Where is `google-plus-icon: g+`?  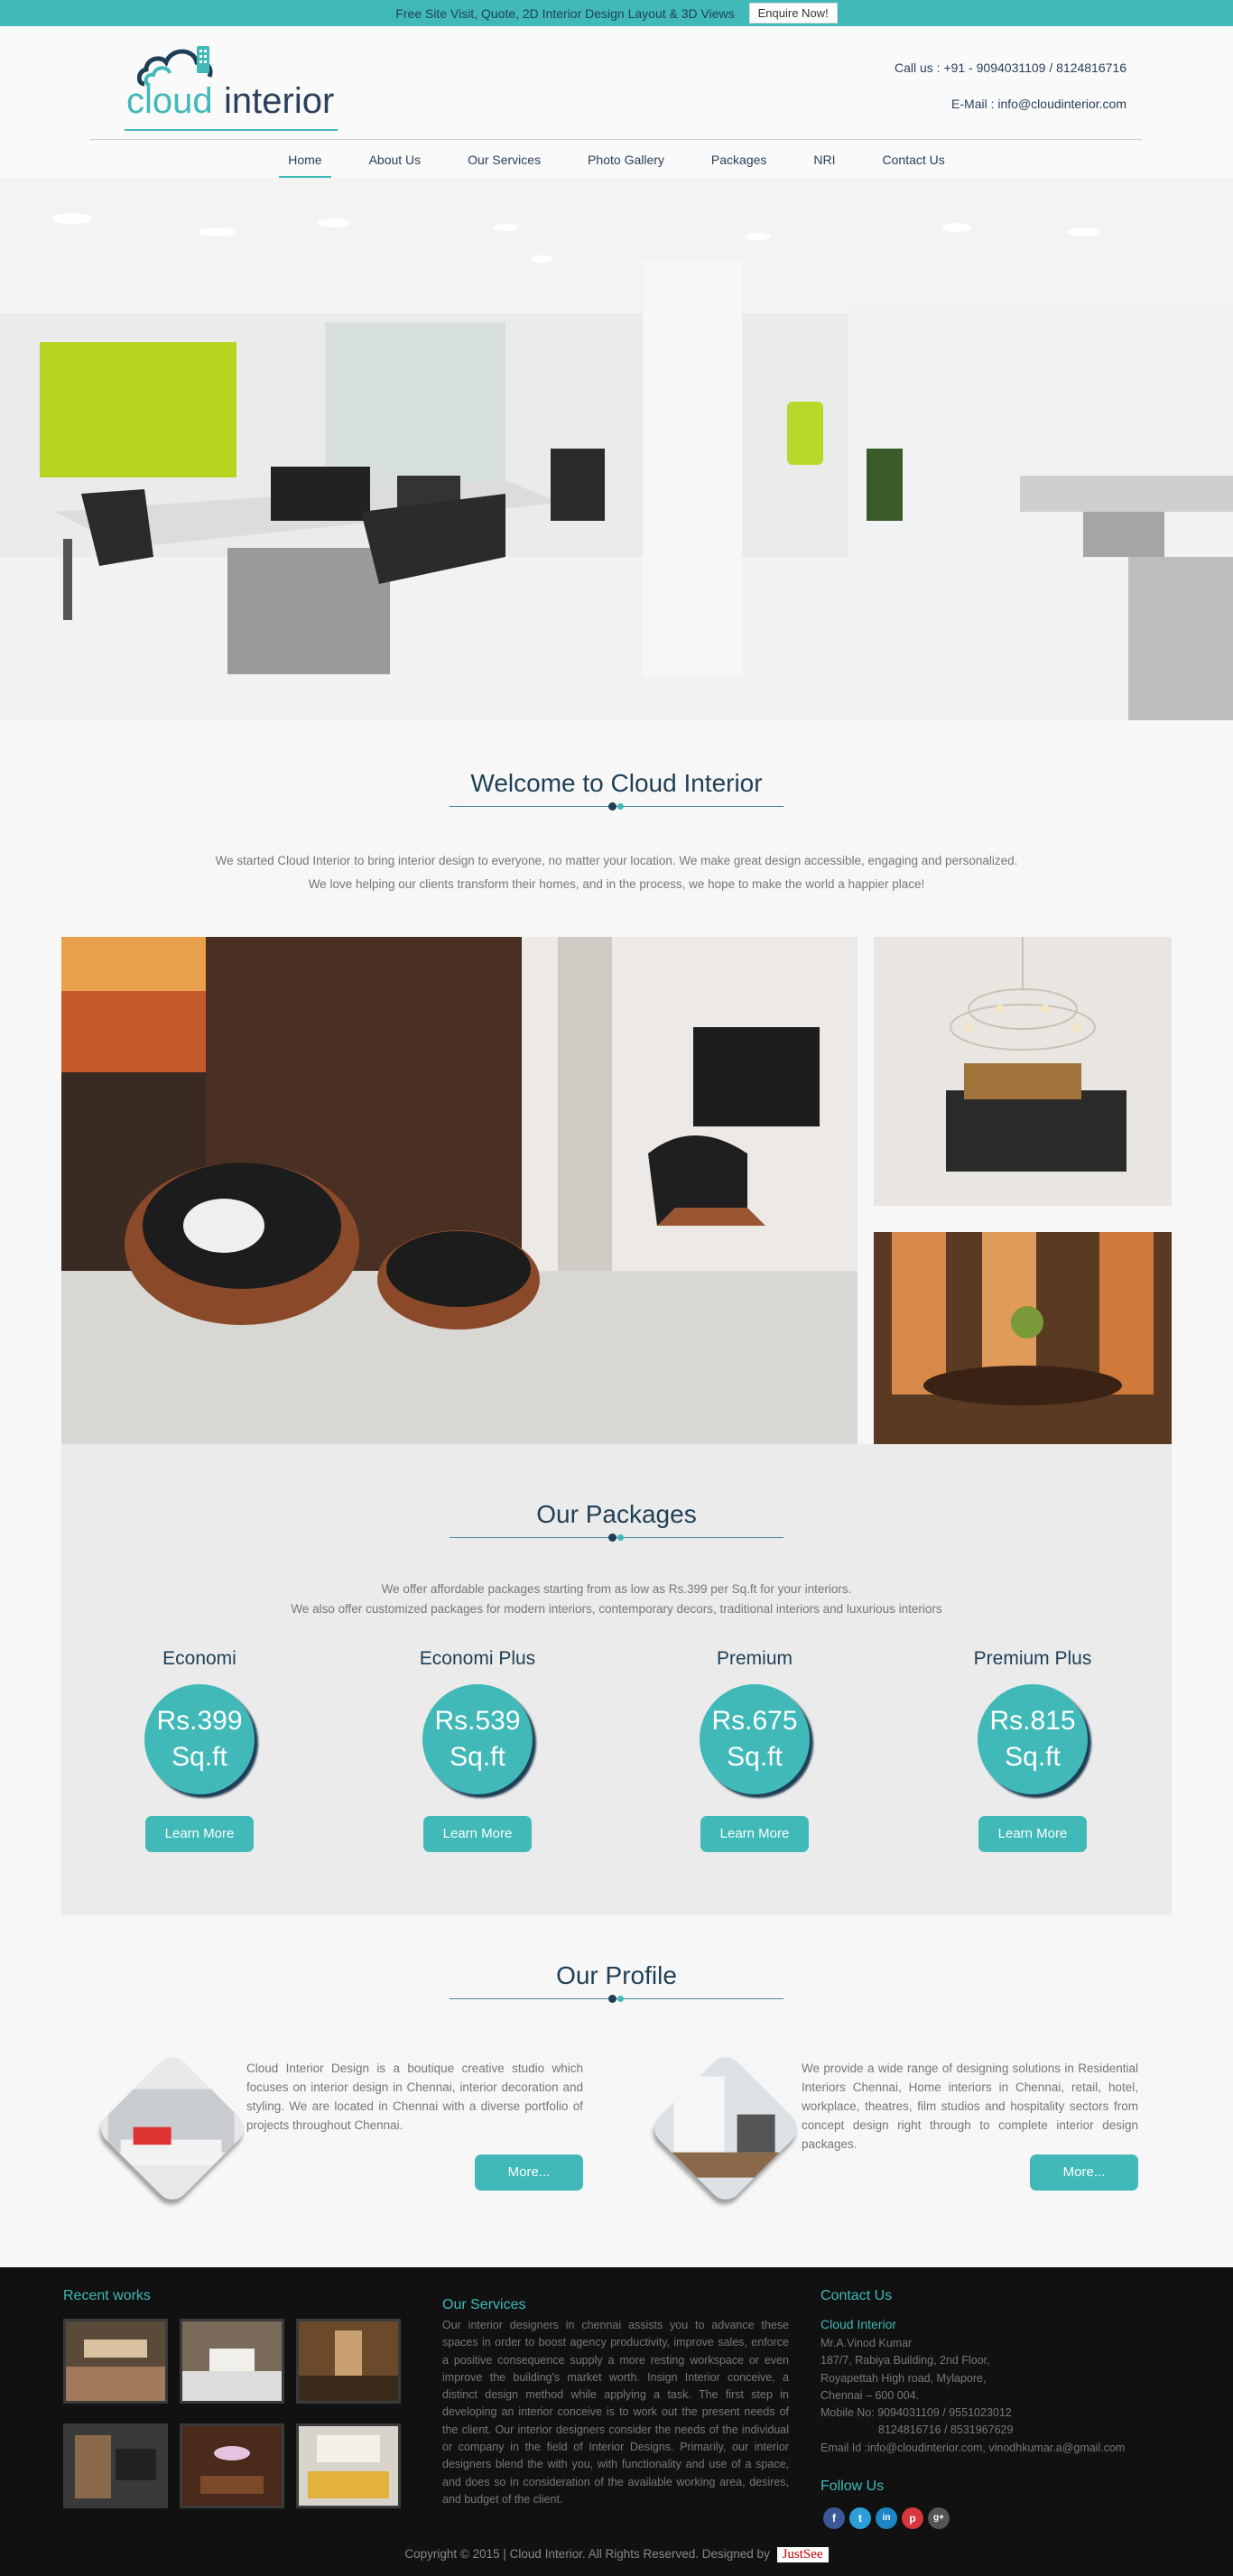 google-plus-icon: g+ is located at coordinates (939, 2518).